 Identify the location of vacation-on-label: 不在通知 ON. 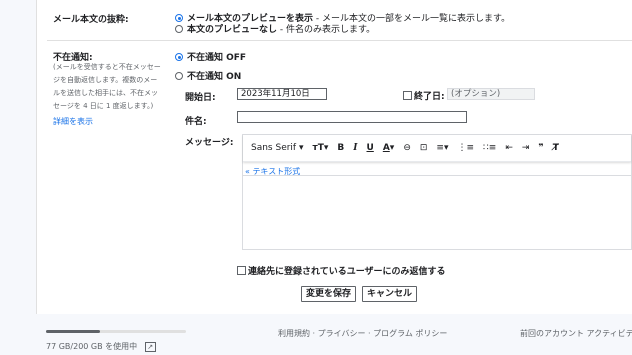
(214, 77).